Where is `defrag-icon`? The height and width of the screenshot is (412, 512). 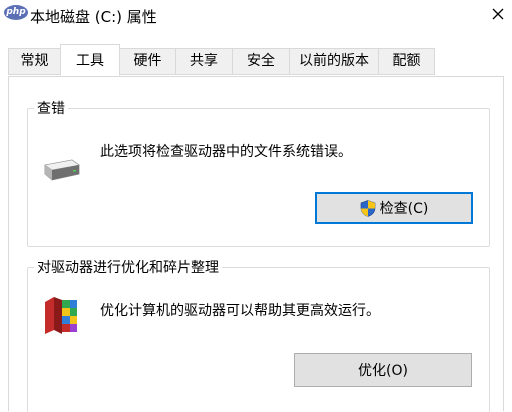
defrag-icon is located at coordinates (61, 315).